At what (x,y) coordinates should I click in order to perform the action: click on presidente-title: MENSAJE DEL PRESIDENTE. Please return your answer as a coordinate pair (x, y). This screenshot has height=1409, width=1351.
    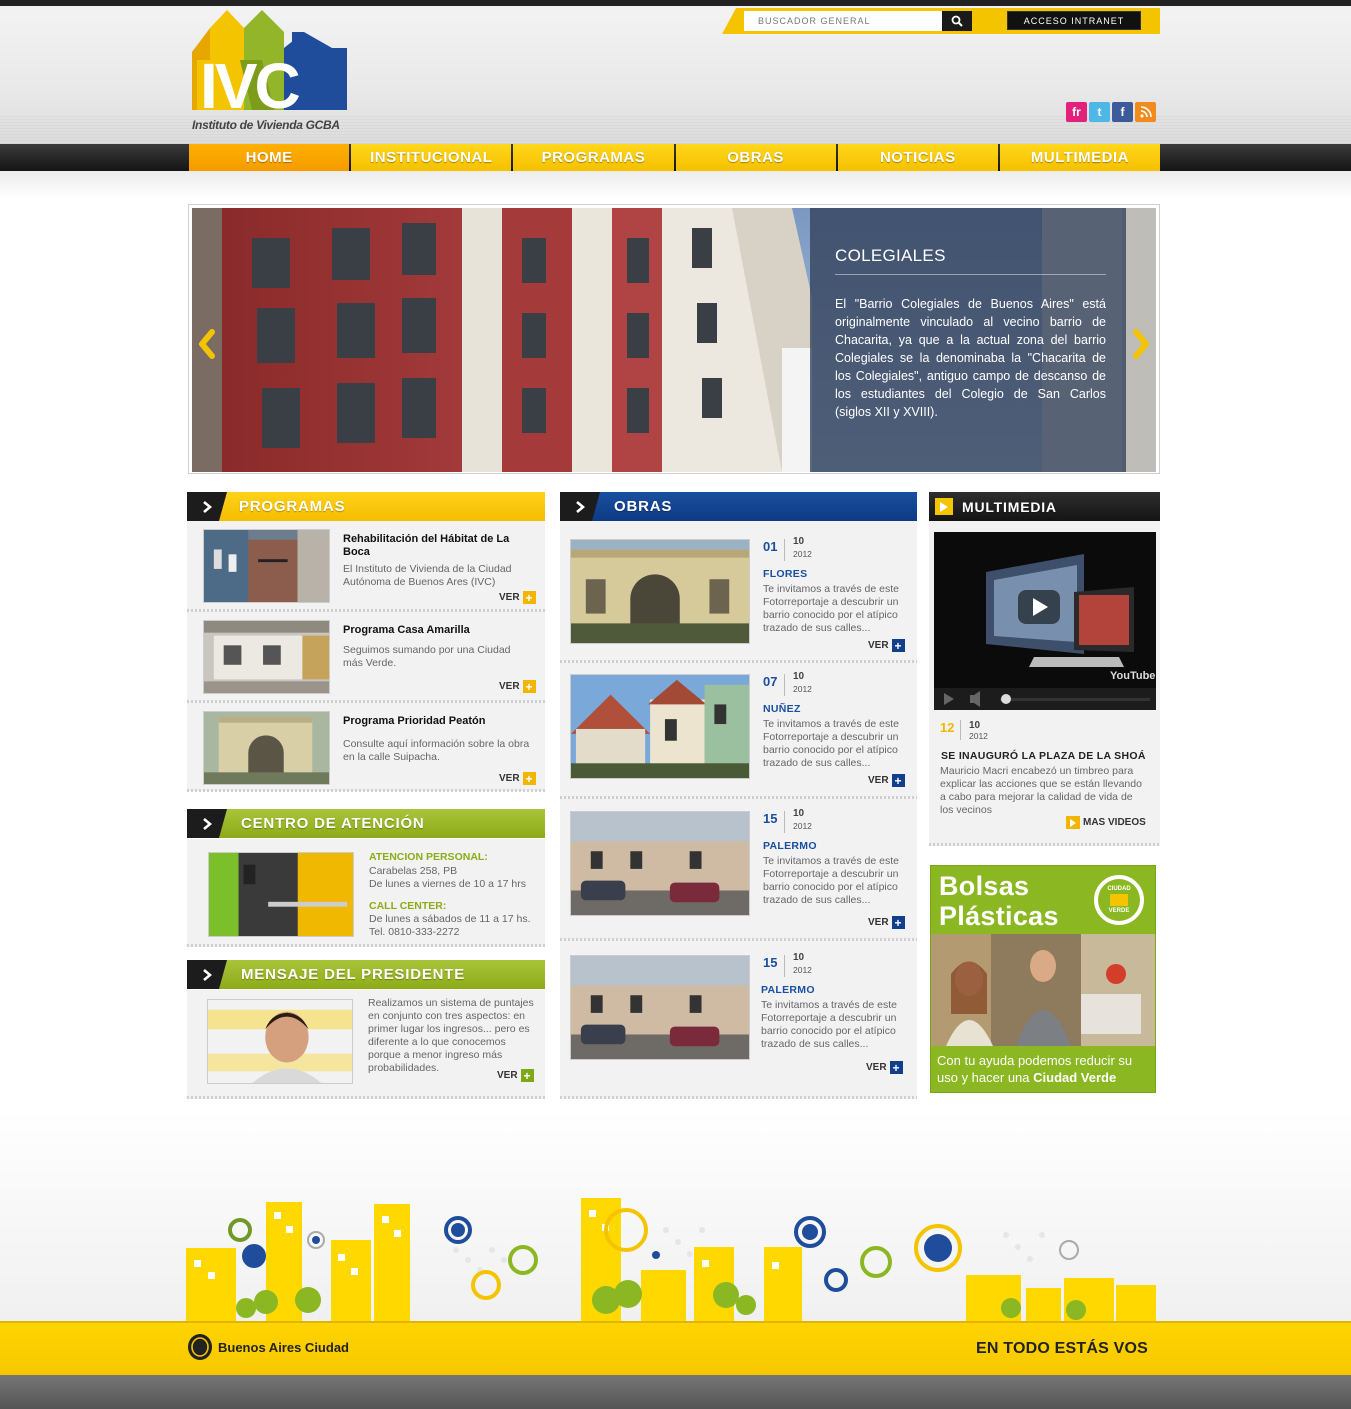
    Looking at the image, I should click on (353, 974).